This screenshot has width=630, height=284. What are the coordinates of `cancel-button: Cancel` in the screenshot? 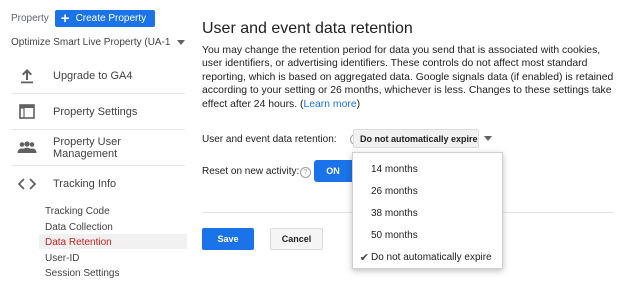 It's located at (296, 239).